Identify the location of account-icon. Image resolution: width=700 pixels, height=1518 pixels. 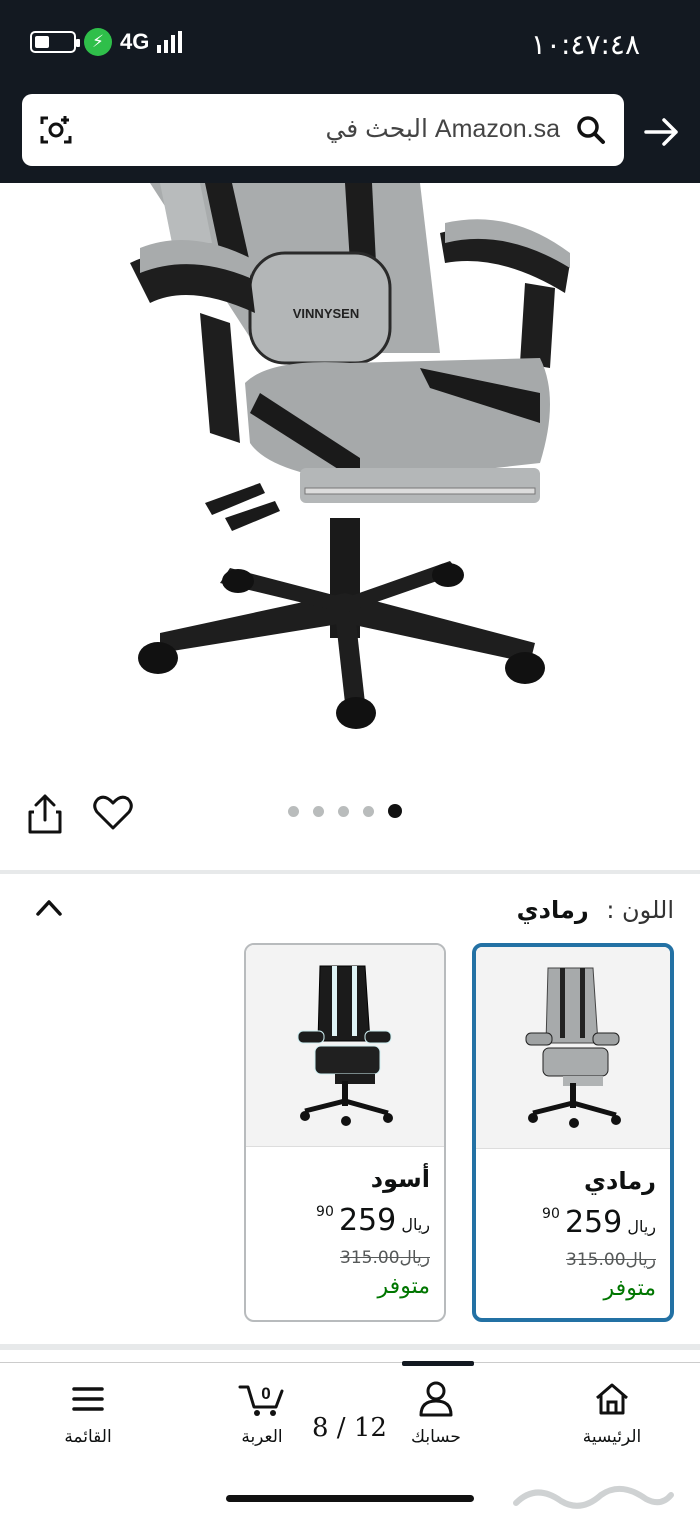
(436, 1399).